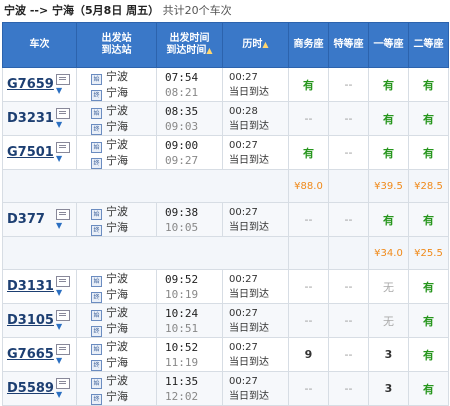 The height and width of the screenshot is (406, 450). I want to click on depart-time: 10:52, so click(182, 347).